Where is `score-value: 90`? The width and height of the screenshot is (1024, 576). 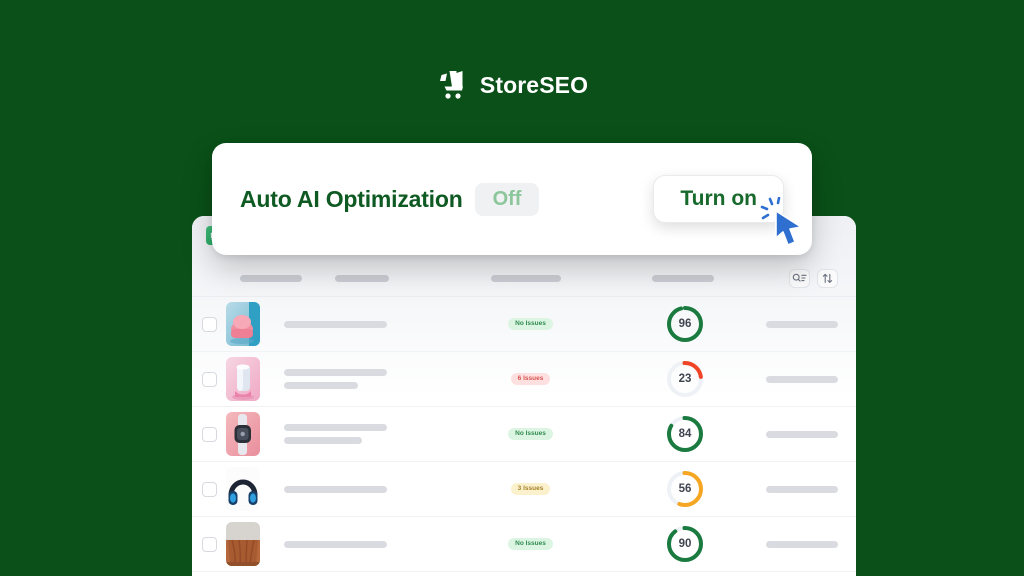 score-value: 90 is located at coordinates (685, 544).